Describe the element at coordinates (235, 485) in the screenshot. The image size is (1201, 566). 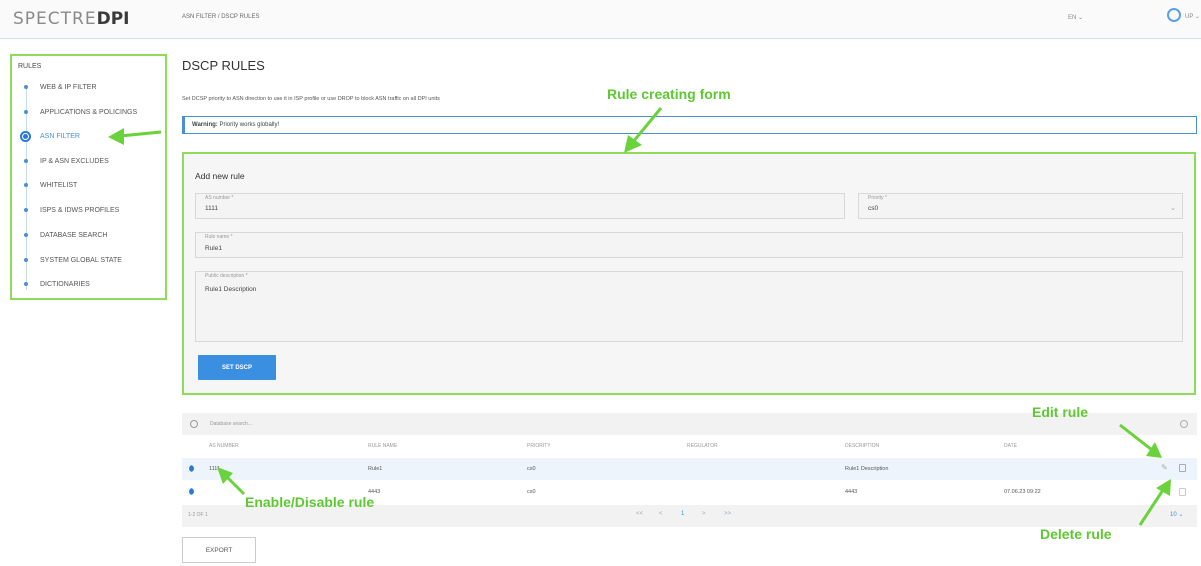
I see `toggle-arrow` at that location.